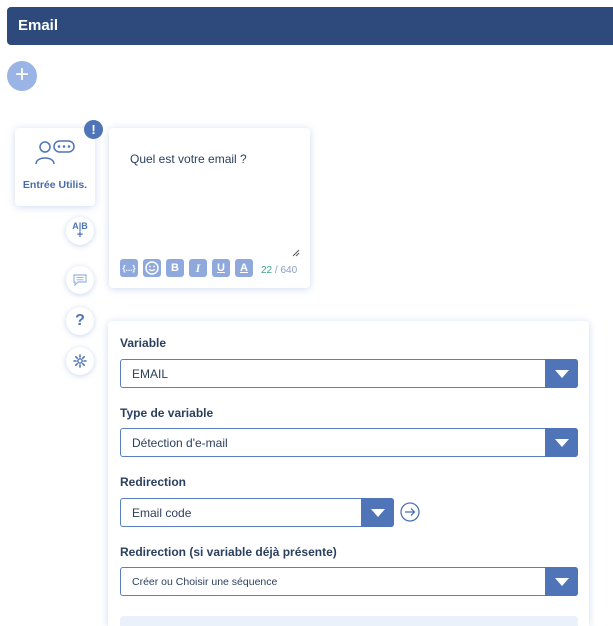 The width and height of the screenshot is (613, 626). I want to click on header-title: Email, so click(38, 25).